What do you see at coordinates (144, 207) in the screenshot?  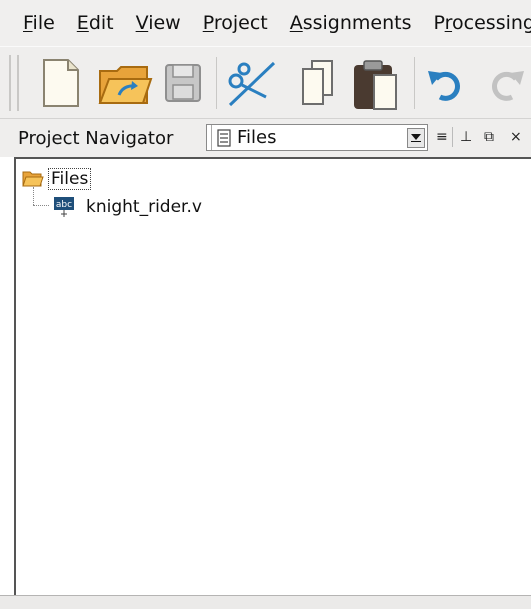 I see `tree-file-label: knight_rider.v` at bounding box center [144, 207].